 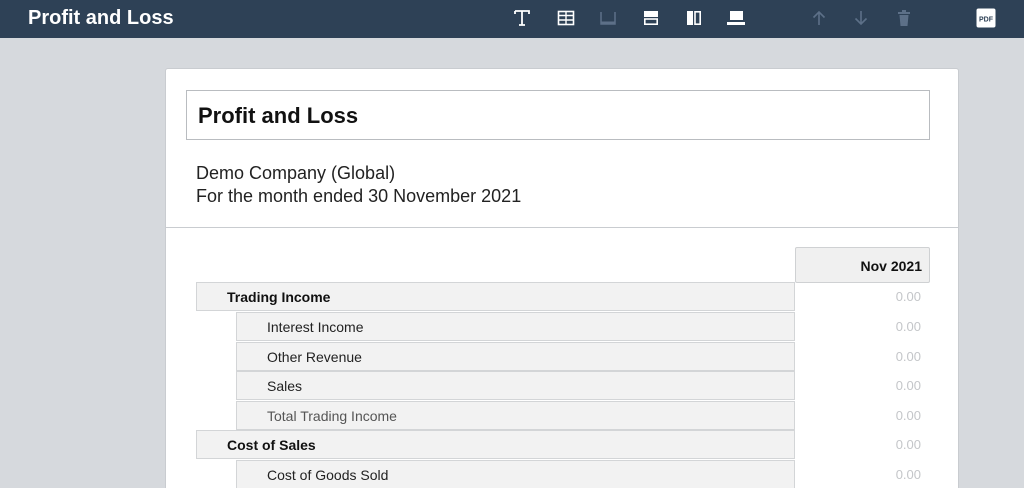 What do you see at coordinates (515, 326) in the screenshot?
I see `table-row-interest-income: Interest Income` at bounding box center [515, 326].